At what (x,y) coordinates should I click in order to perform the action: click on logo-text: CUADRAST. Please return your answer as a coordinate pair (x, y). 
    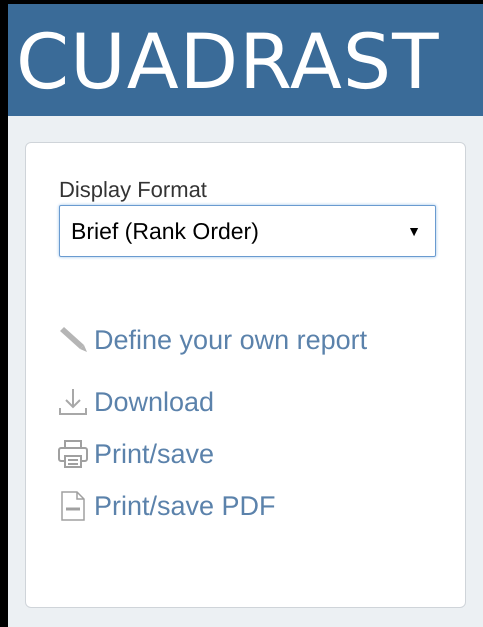
    Looking at the image, I should click on (228, 62).